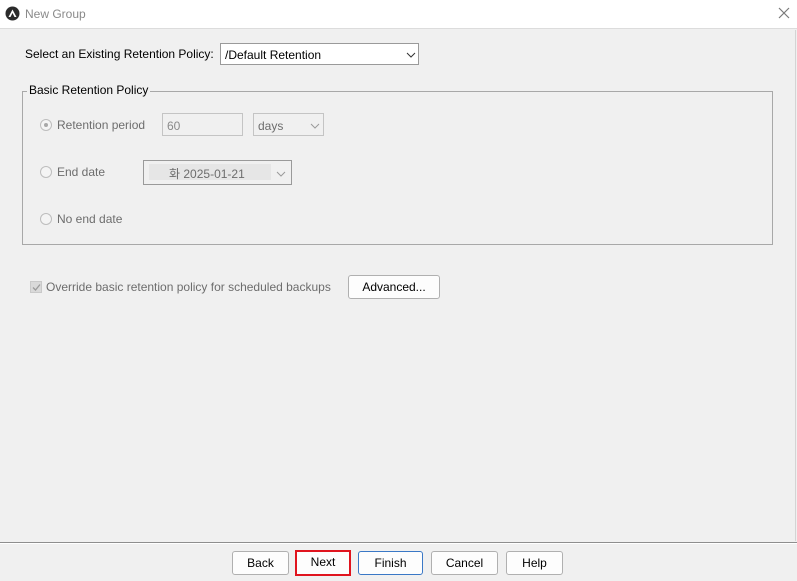 The image size is (797, 581). What do you see at coordinates (89, 90) in the screenshot?
I see `basic-retention-legend: Basic Retention Policy` at bounding box center [89, 90].